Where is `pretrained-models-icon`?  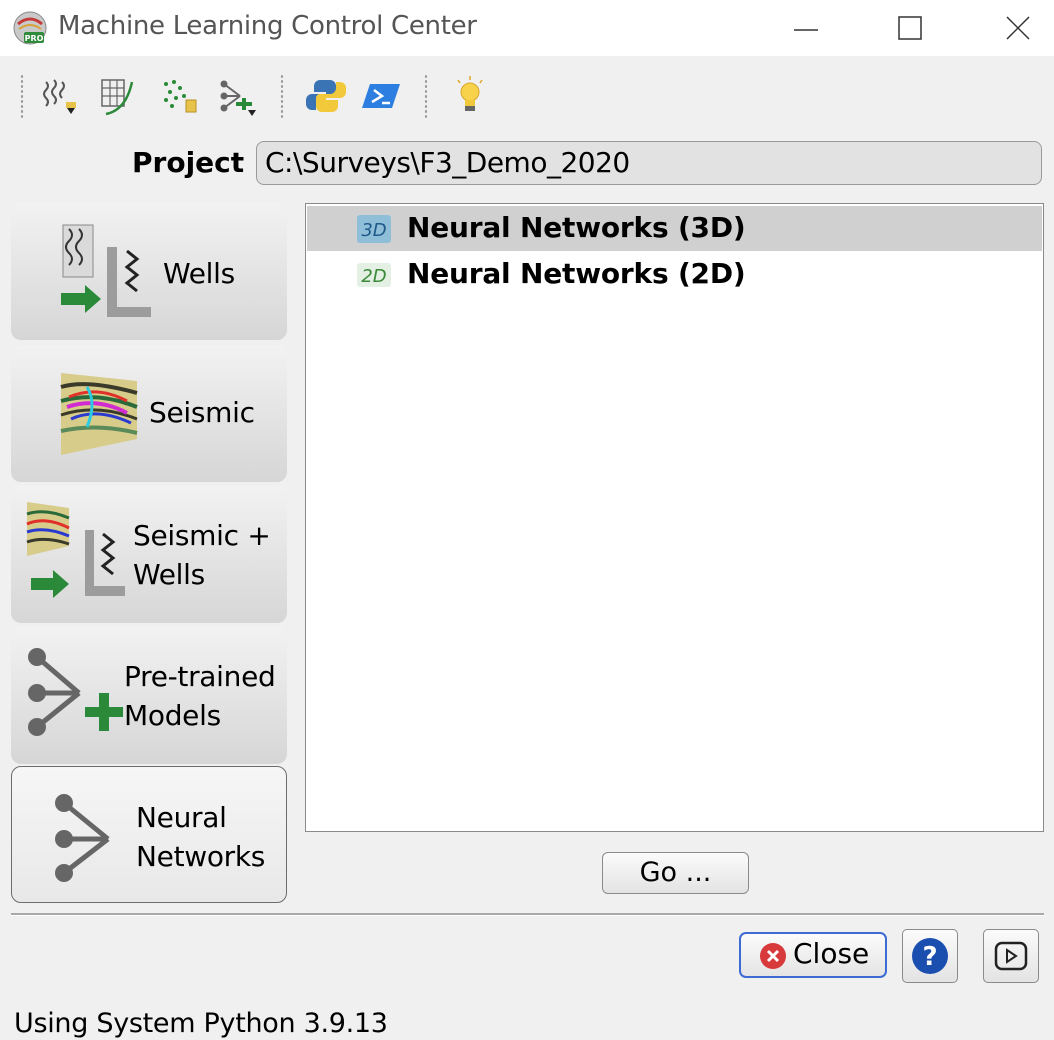 pretrained-models-icon is located at coordinates (75, 692).